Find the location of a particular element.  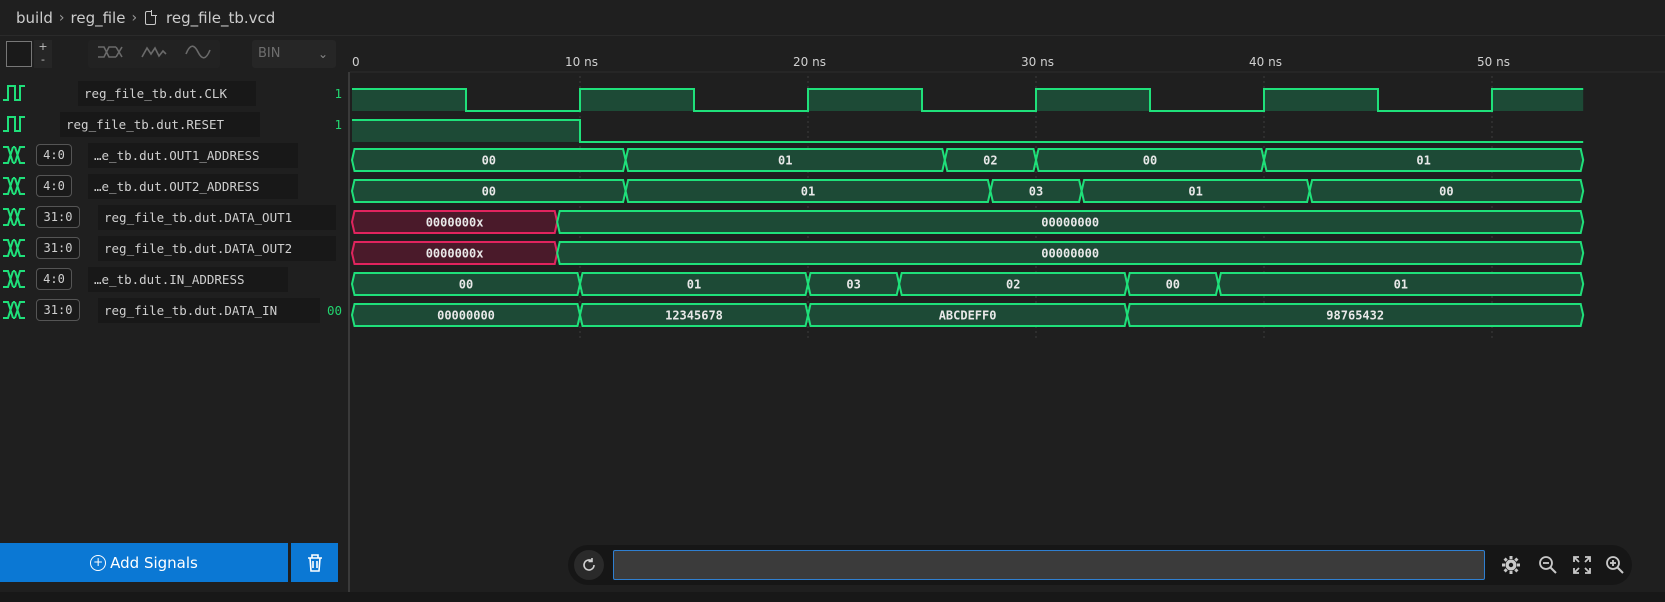

trash-icon is located at coordinates (314, 562).